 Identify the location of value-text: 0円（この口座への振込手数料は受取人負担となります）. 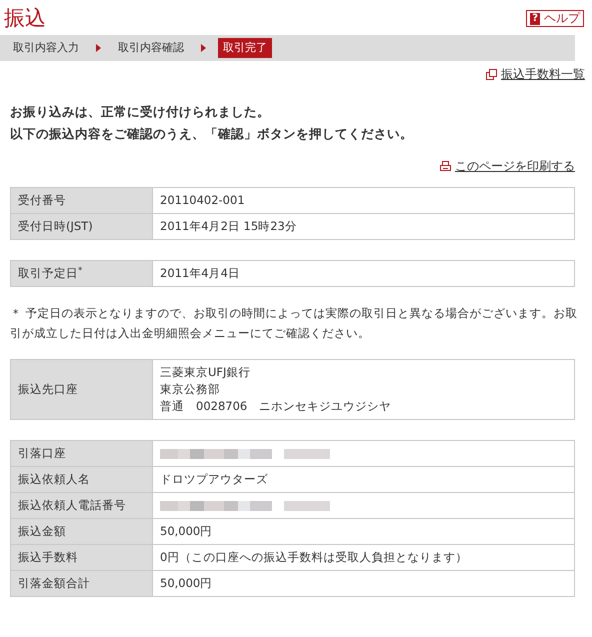
(314, 557).